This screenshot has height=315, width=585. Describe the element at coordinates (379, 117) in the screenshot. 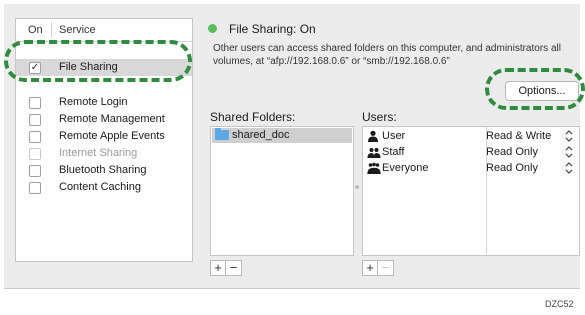

I see `users-label: Users:` at that location.